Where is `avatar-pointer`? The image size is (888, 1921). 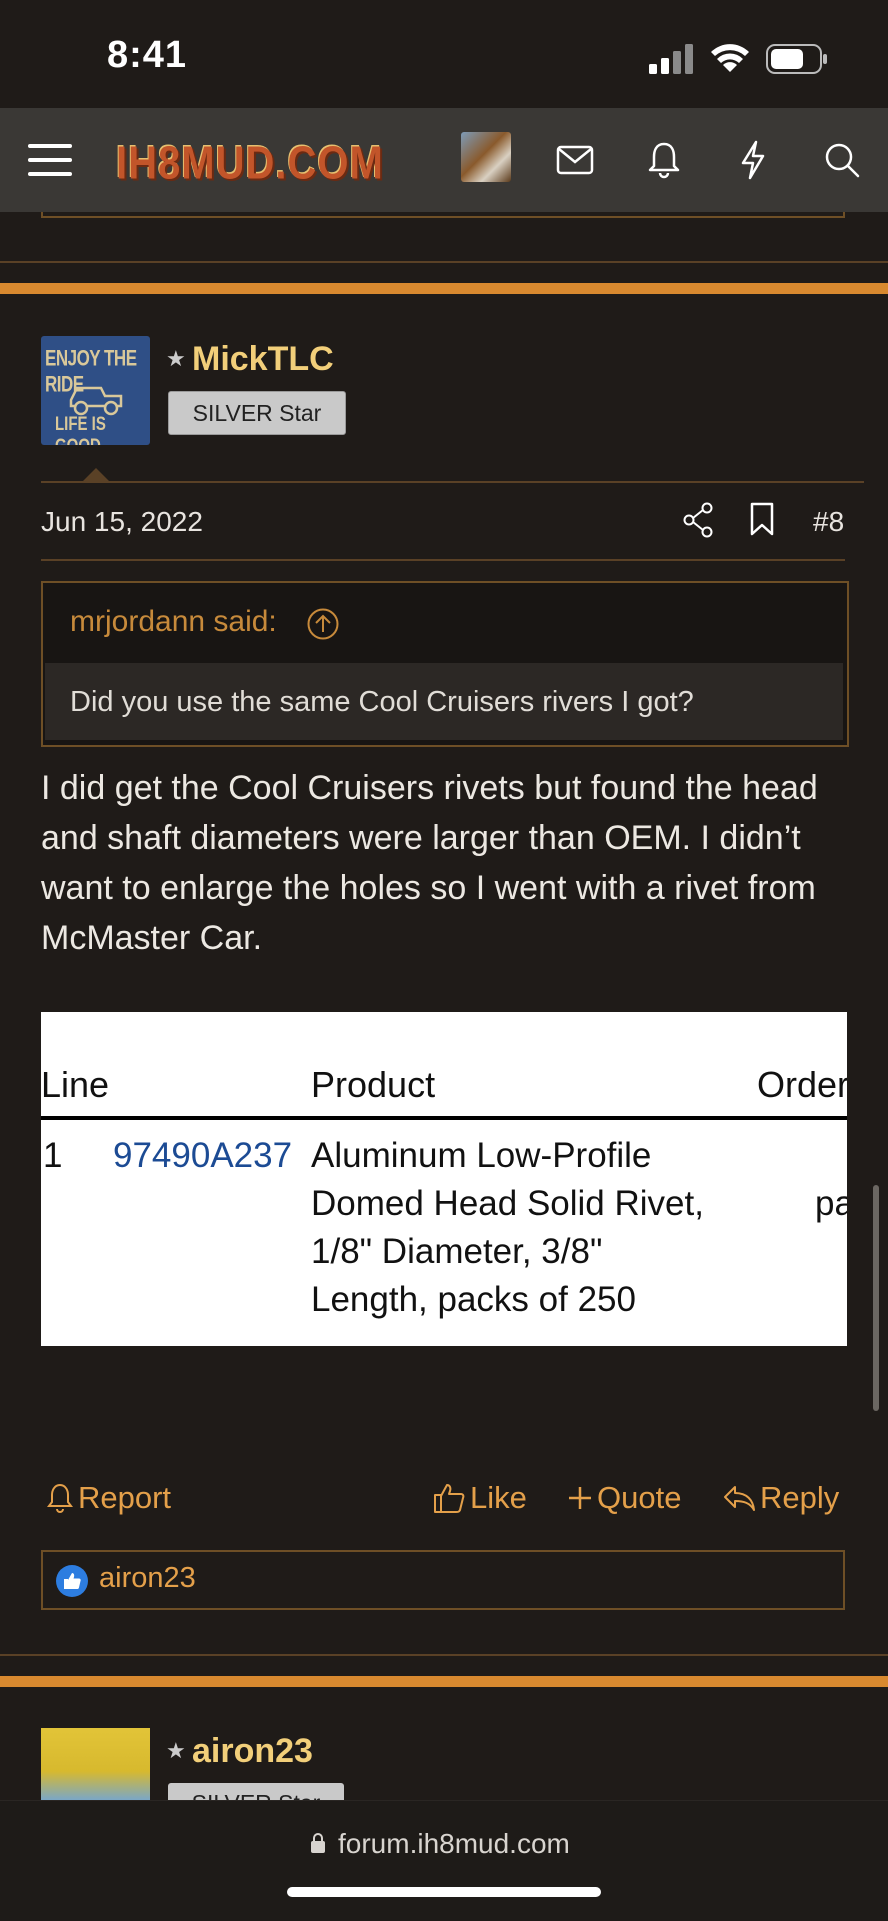
avatar-pointer is located at coordinates (96, 475).